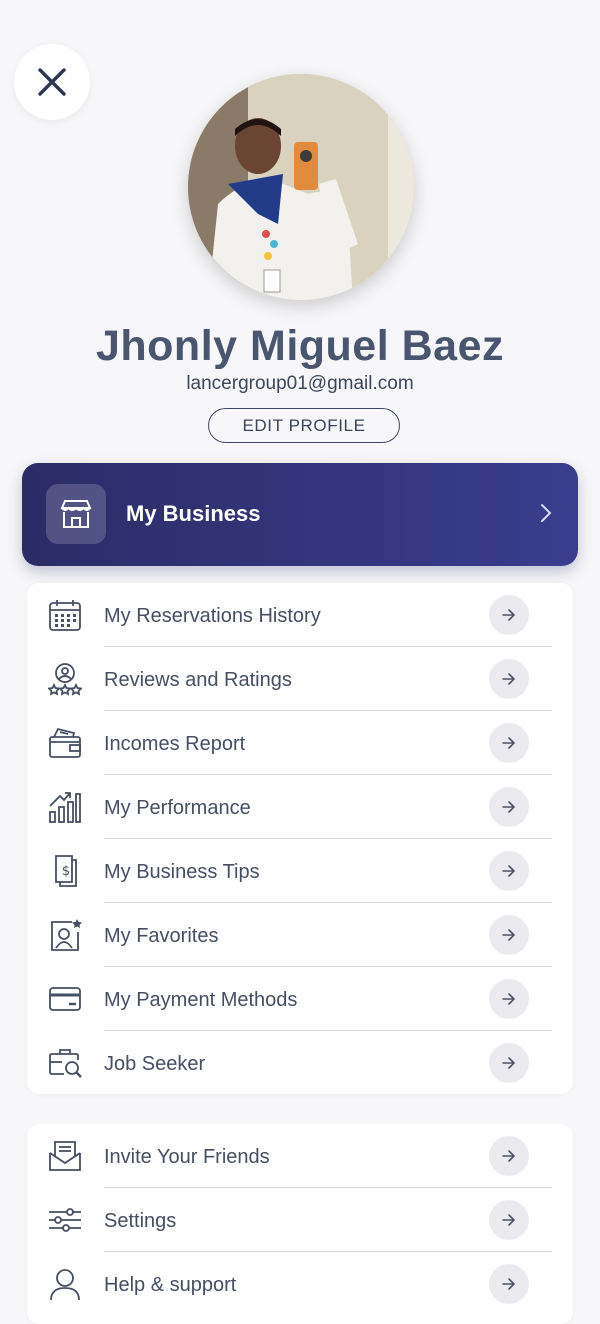 The image size is (600, 1324). I want to click on credit-card-icon, so click(65, 999).